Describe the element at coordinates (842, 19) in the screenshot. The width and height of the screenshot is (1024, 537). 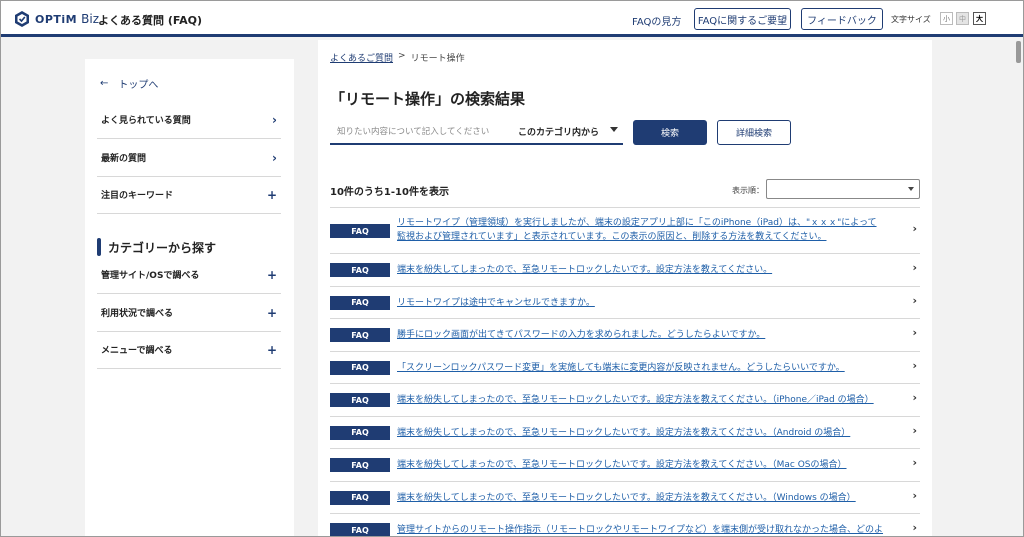
I see `feedback-button: フィードバック` at that location.